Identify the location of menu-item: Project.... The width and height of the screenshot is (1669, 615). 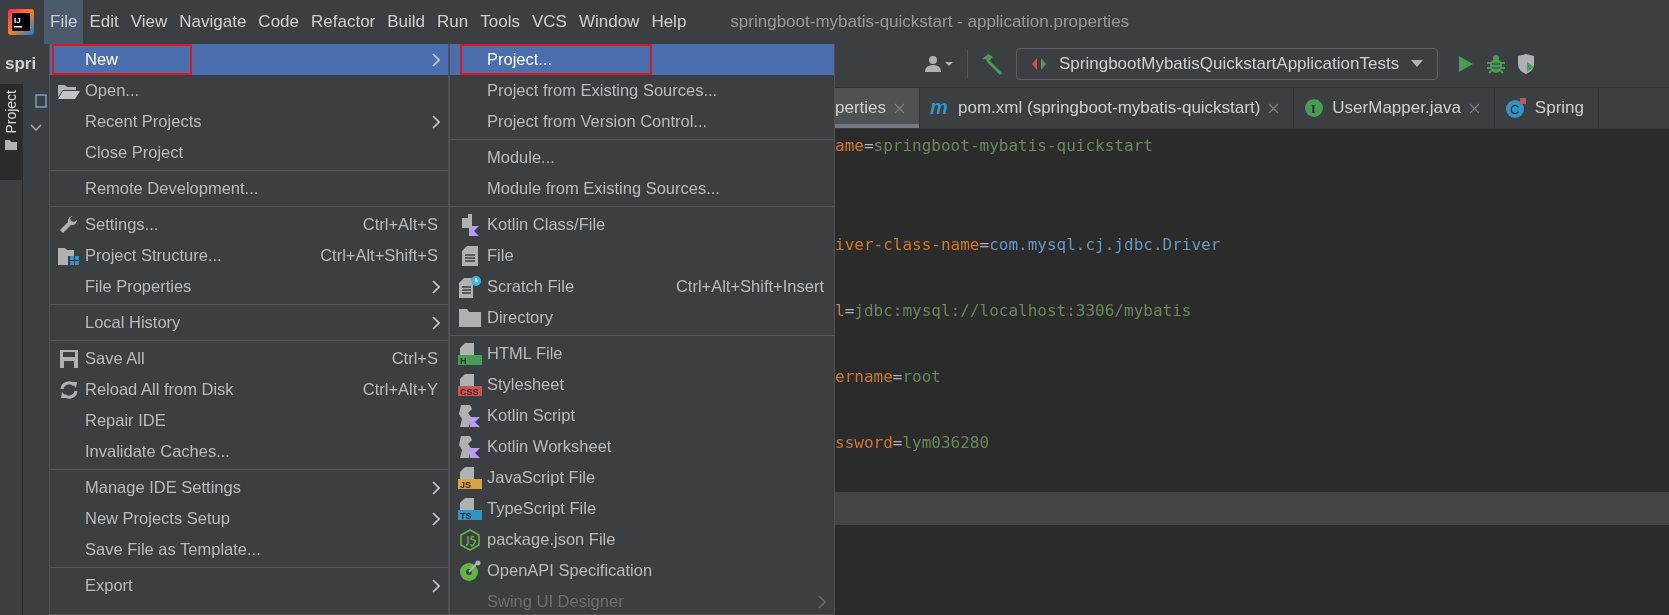
(642, 59).